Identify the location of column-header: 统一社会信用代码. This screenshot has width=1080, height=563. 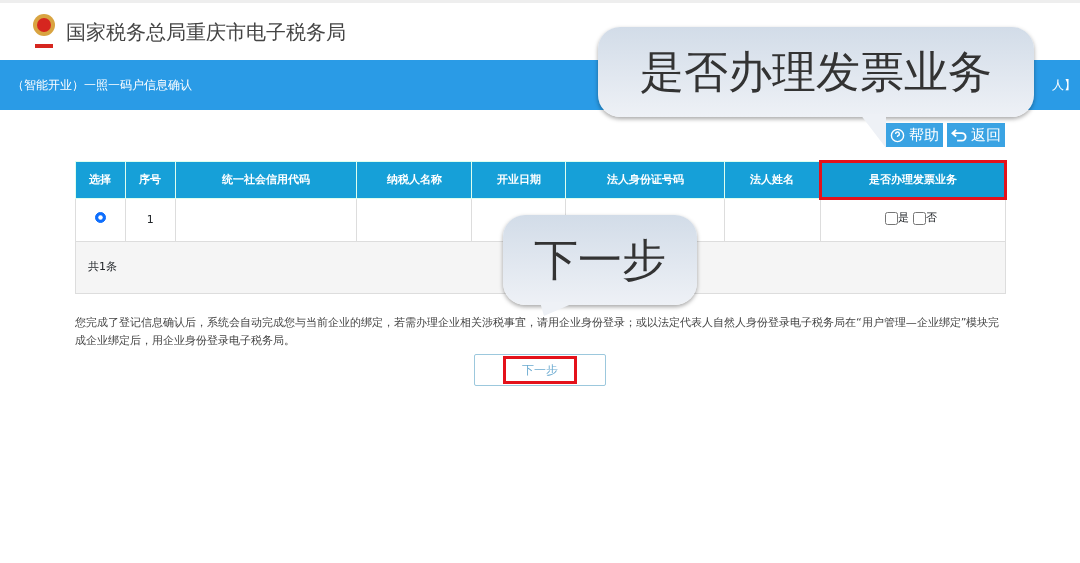
(266, 180).